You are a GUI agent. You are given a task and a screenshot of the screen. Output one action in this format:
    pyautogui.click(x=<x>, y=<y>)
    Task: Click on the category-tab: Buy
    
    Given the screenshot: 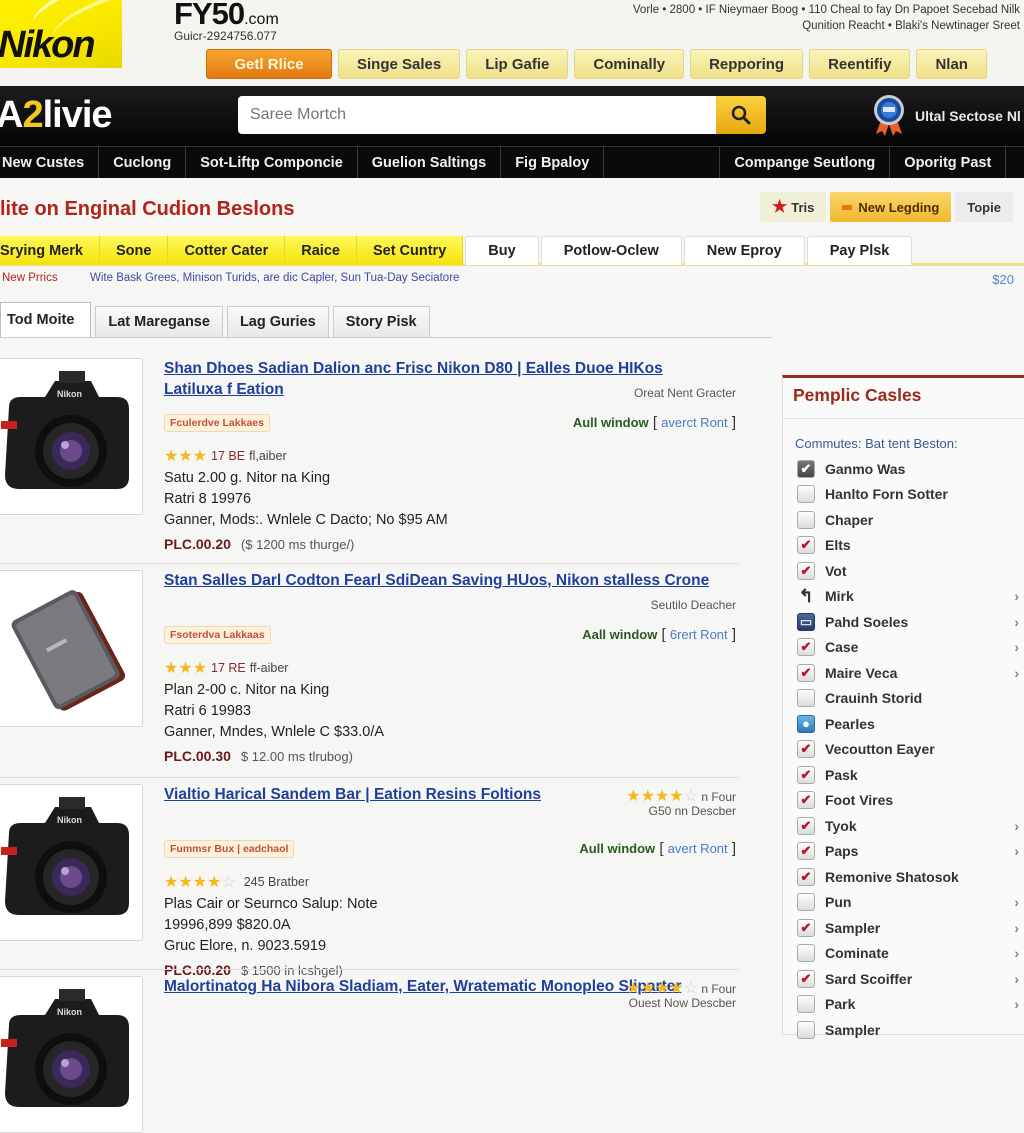 What is the action you would take?
    pyautogui.click(x=502, y=250)
    